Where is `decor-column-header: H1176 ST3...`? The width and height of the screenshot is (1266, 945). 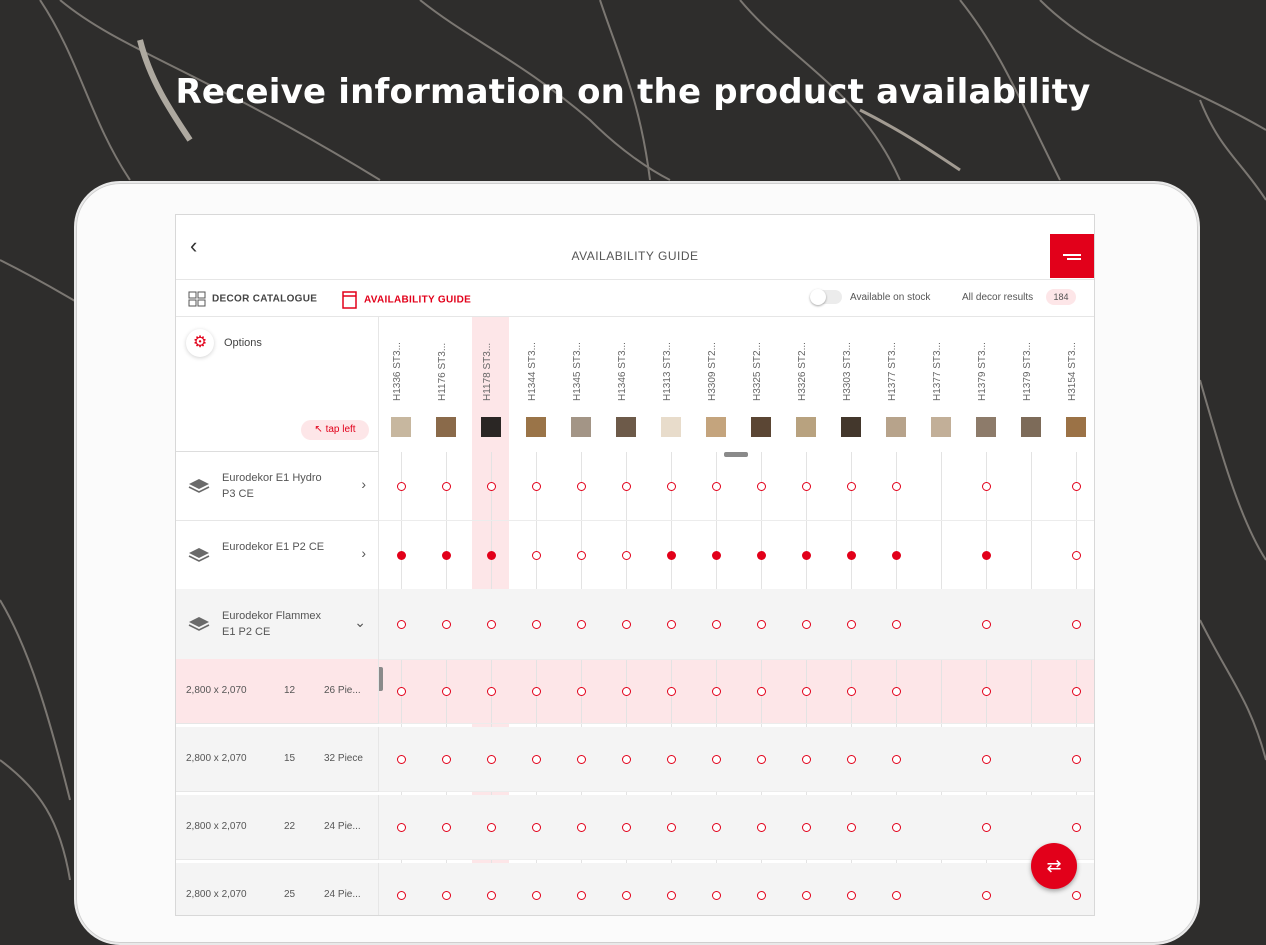
decor-column-header: H1176 ST3... is located at coordinates (446, 384).